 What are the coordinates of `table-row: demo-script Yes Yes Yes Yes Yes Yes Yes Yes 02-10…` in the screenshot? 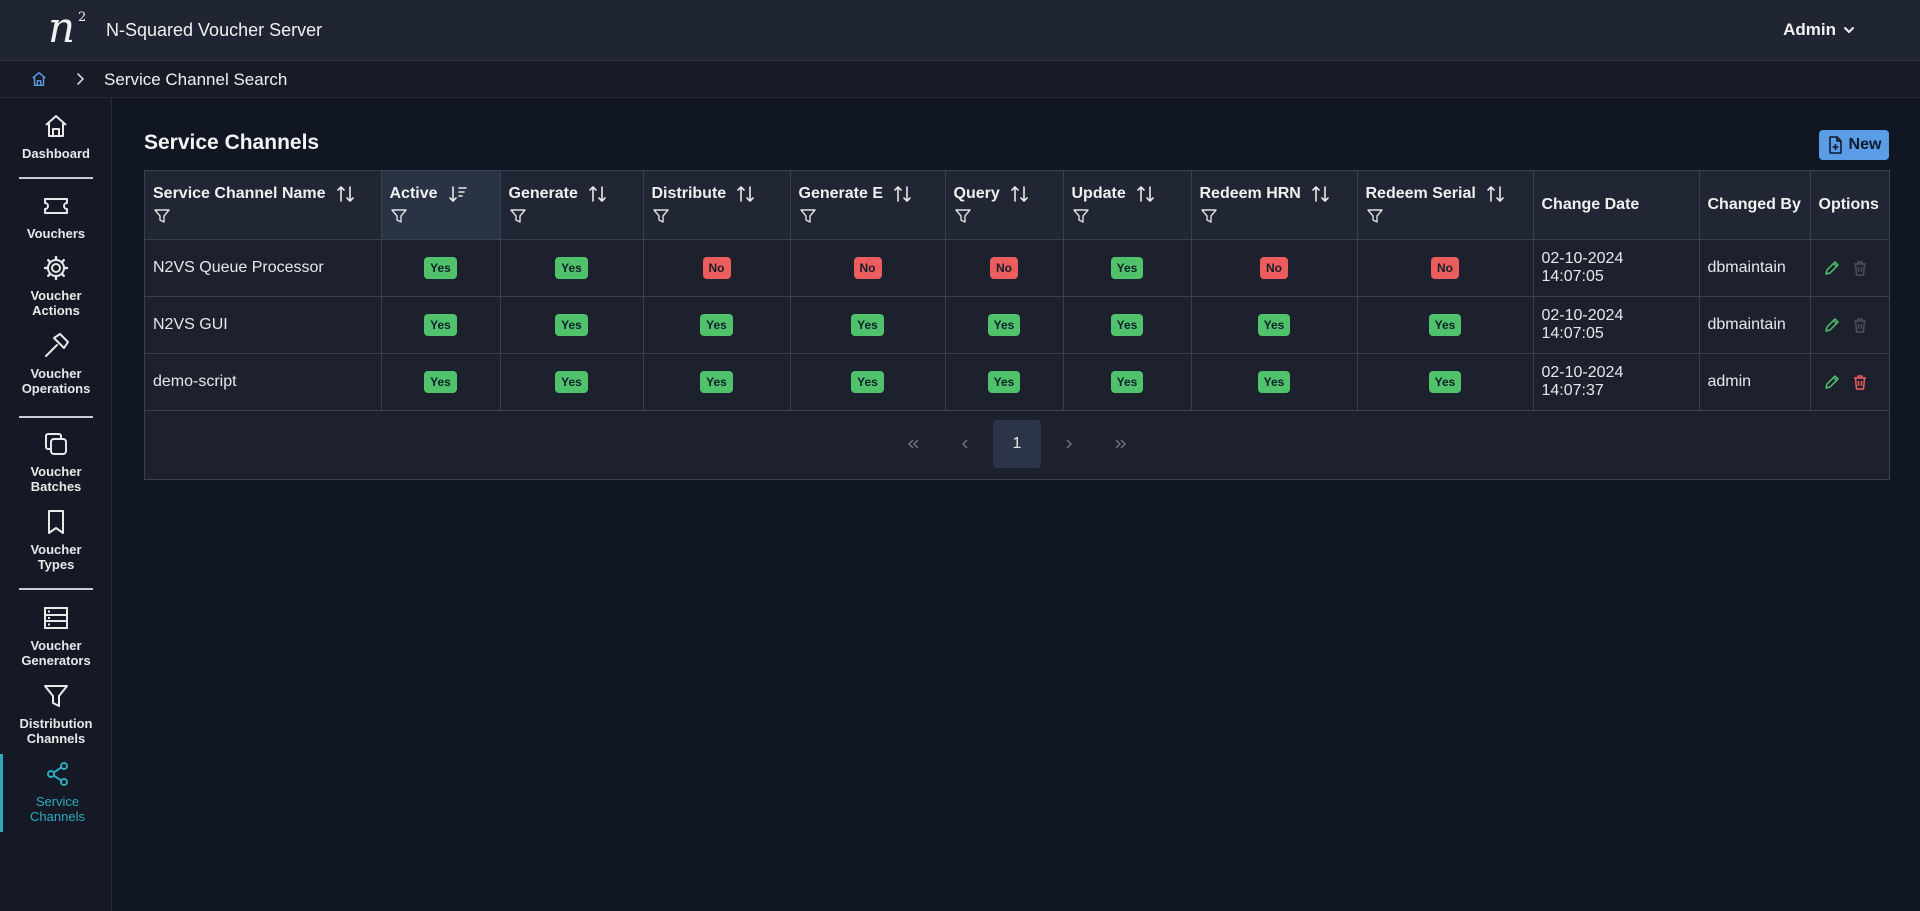 It's located at (1017, 382).